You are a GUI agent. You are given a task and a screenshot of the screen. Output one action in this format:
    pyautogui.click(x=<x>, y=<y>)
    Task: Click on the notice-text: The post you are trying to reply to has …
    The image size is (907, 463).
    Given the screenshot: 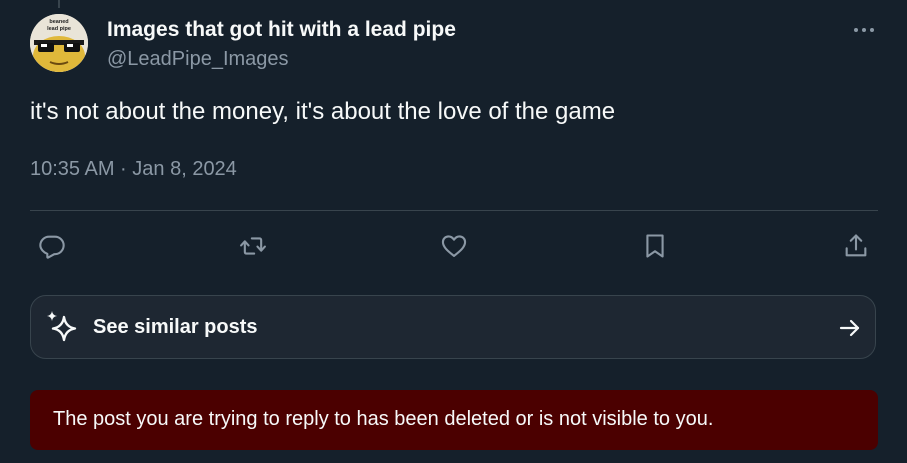 What is the action you would take?
    pyautogui.click(x=383, y=419)
    